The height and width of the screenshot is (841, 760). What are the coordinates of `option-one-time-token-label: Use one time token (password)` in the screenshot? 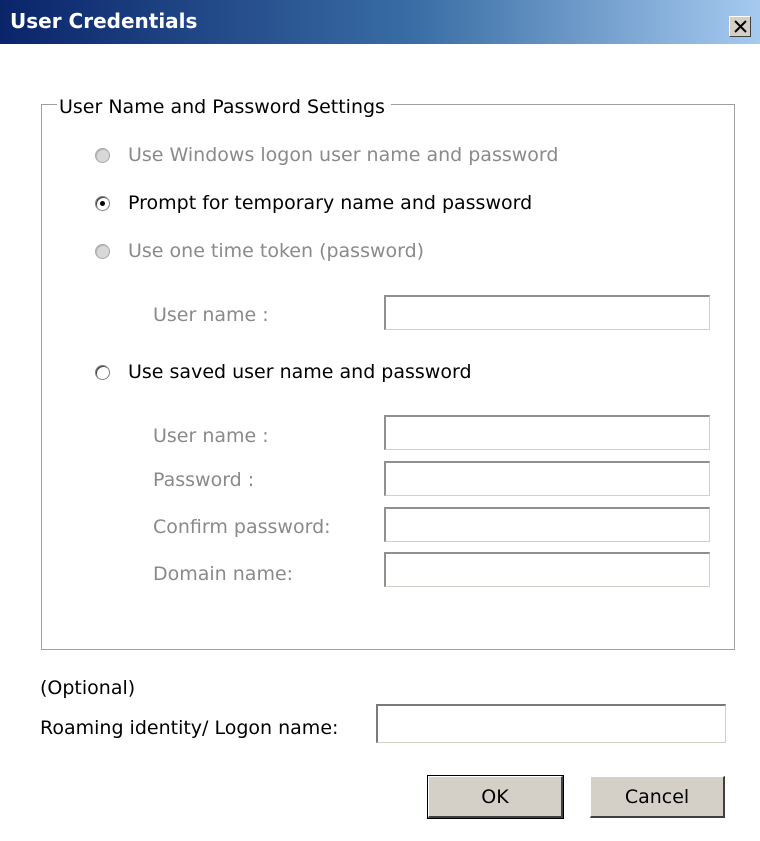 It's located at (276, 251).